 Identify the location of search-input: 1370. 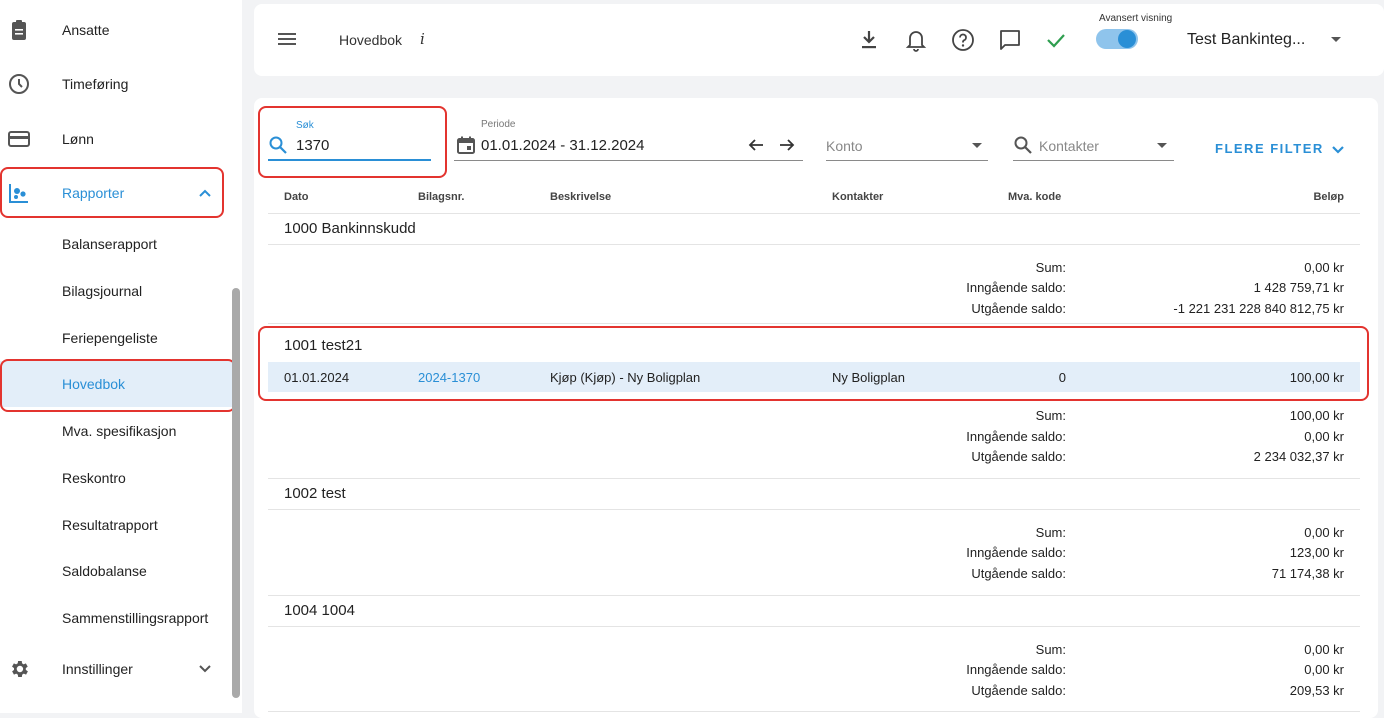
(312, 145).